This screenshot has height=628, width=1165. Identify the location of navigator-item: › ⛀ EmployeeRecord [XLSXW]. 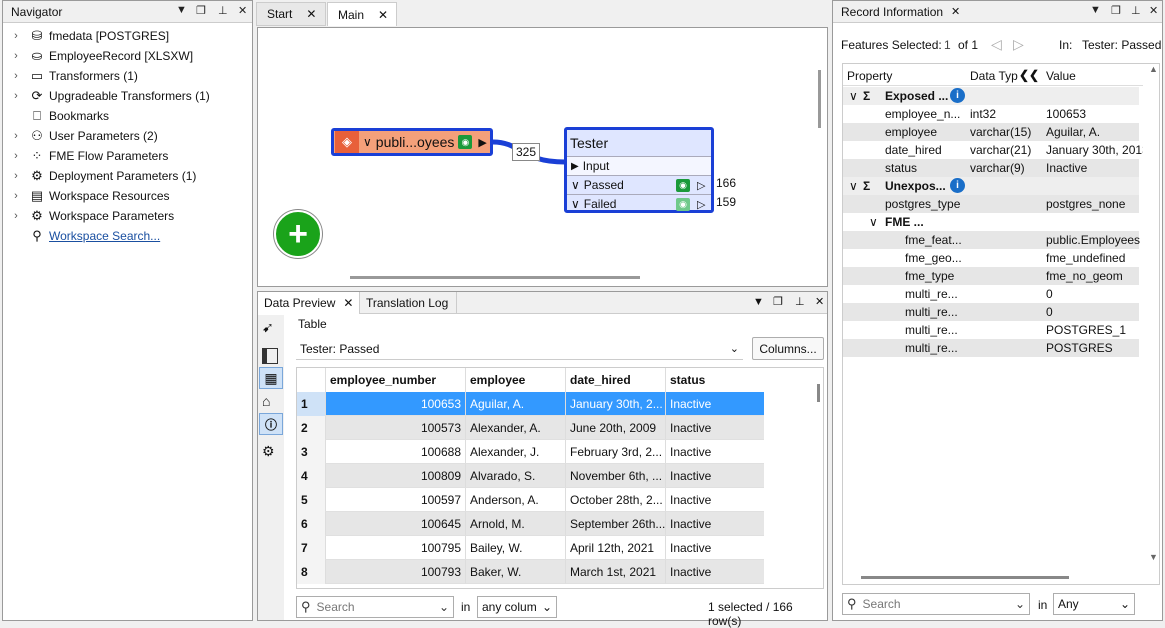
(98, 56).